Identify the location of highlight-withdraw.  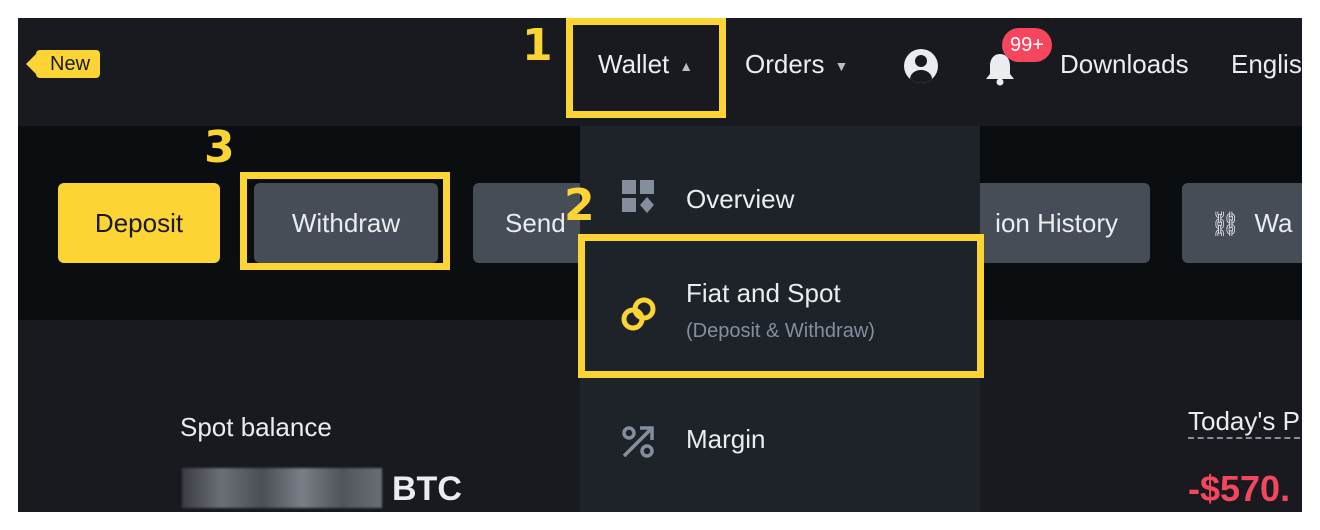
(345, 221).